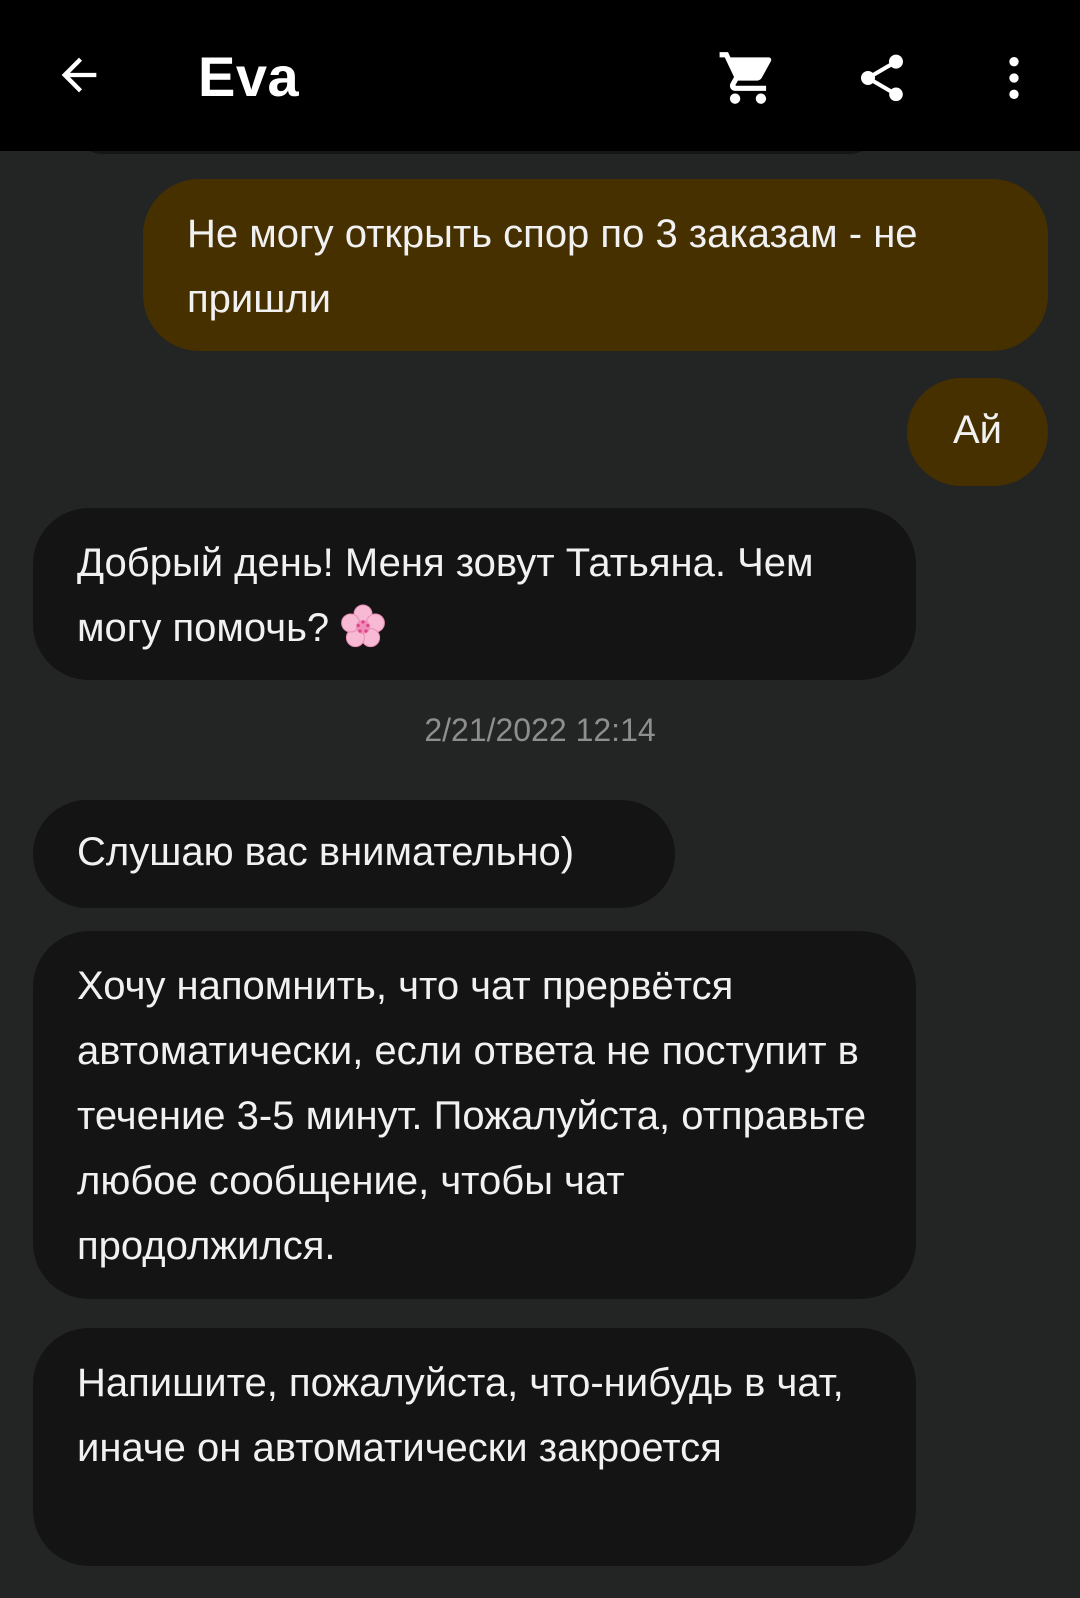  I want to click on cart-icon, so click(745, 78).